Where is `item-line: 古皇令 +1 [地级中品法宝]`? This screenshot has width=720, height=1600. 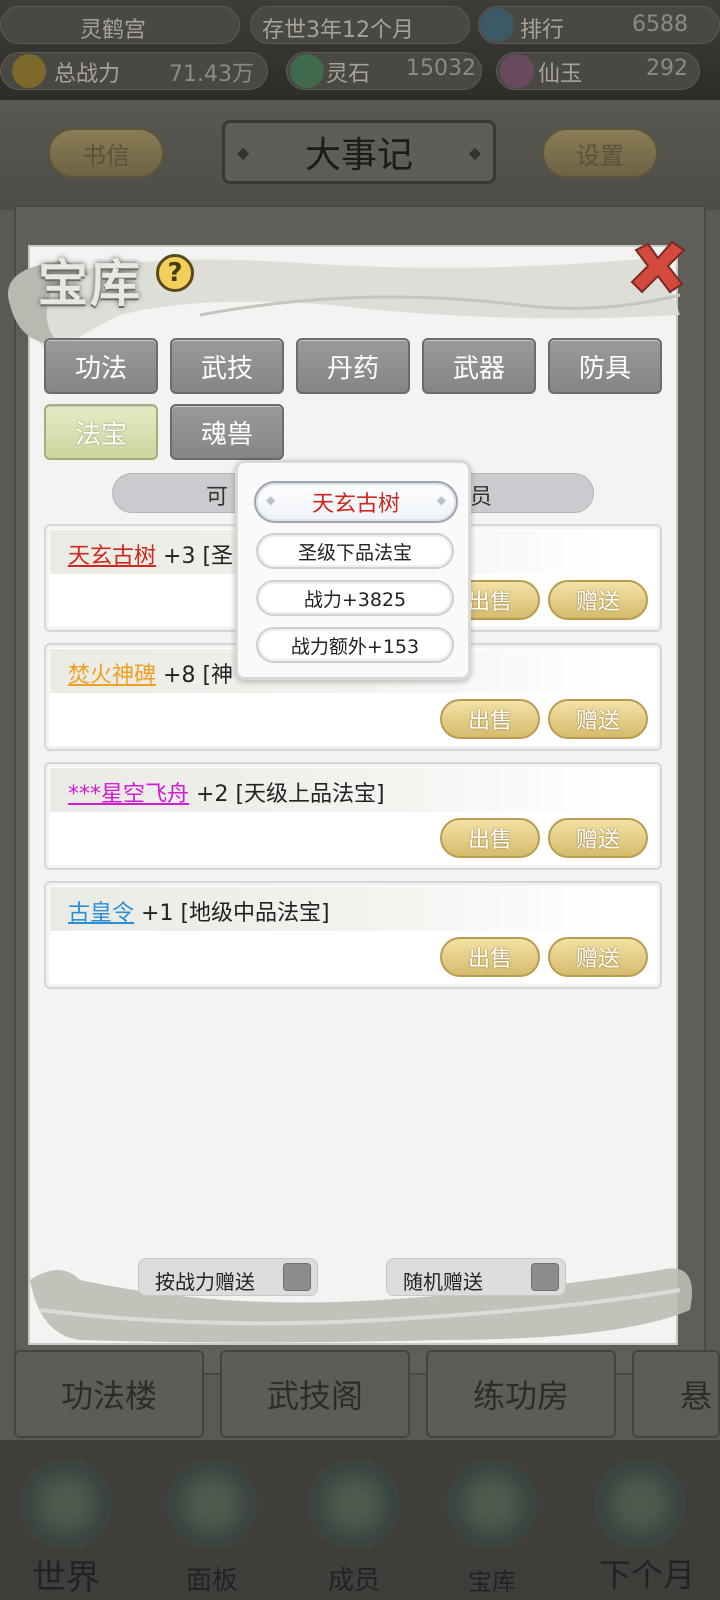
item-line: 古皇令 +1 [地级中品法宝] is located at coordinates (199, 911).